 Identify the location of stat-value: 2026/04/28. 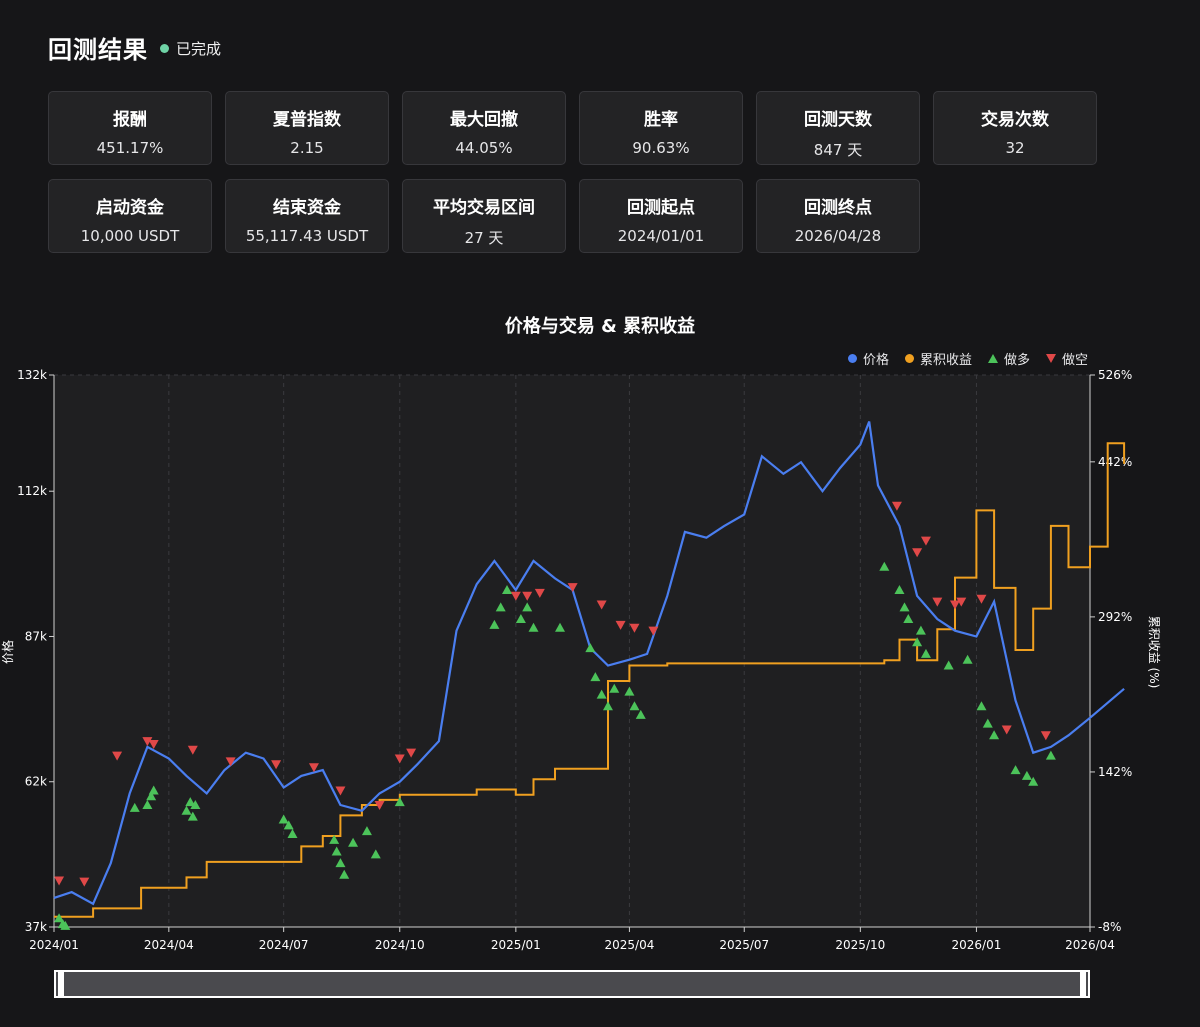
(838, 236).